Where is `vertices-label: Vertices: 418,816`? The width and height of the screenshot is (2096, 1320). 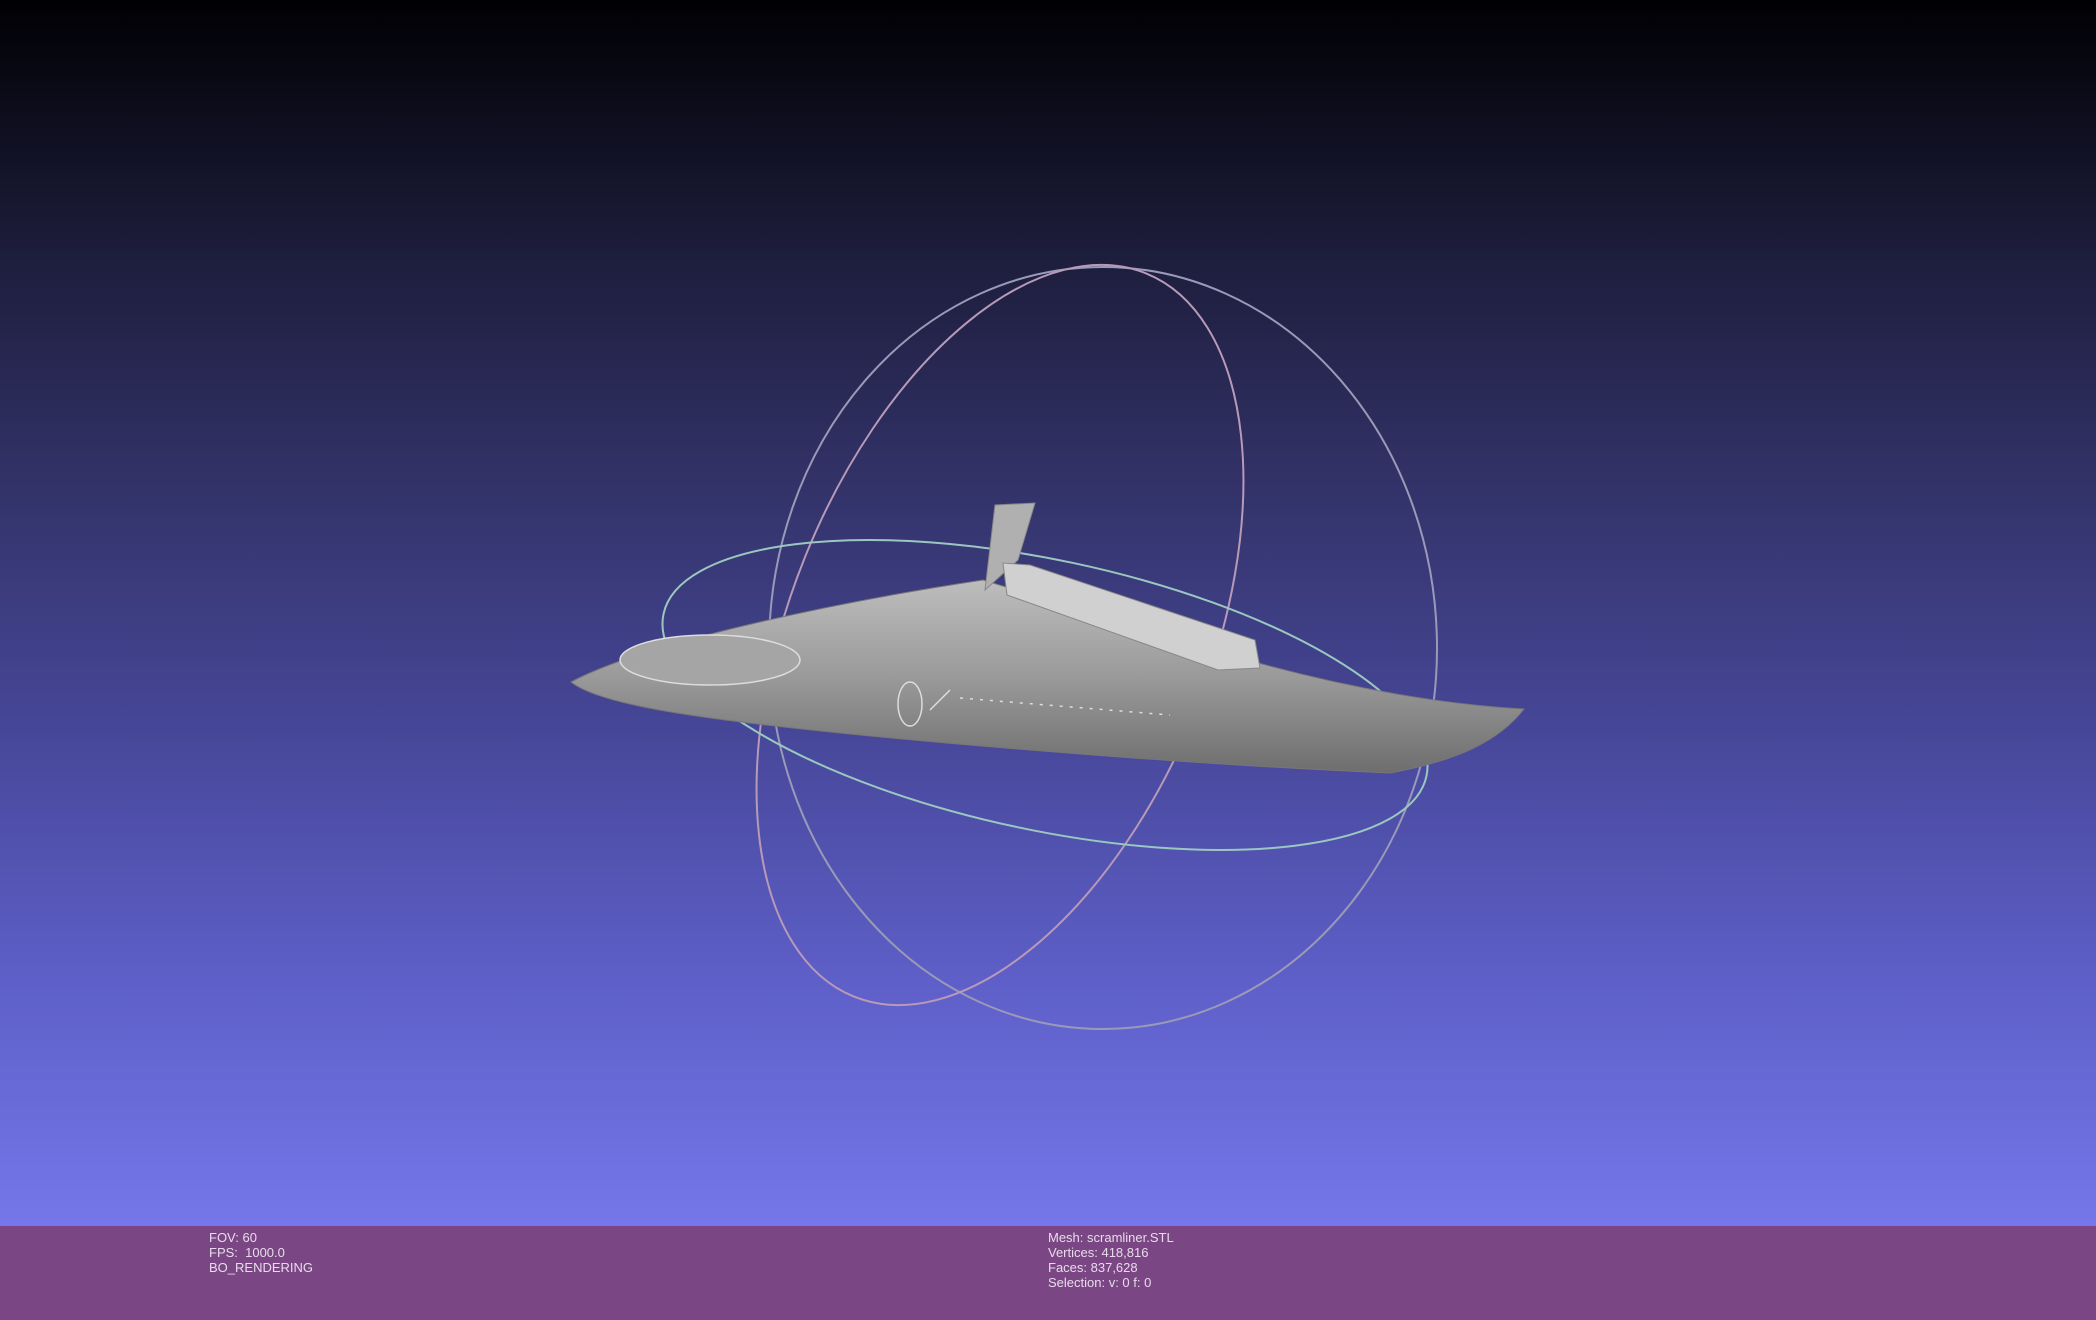 vertices-label: Vertices: 418,816 is located at coordinates (1098, 1252).